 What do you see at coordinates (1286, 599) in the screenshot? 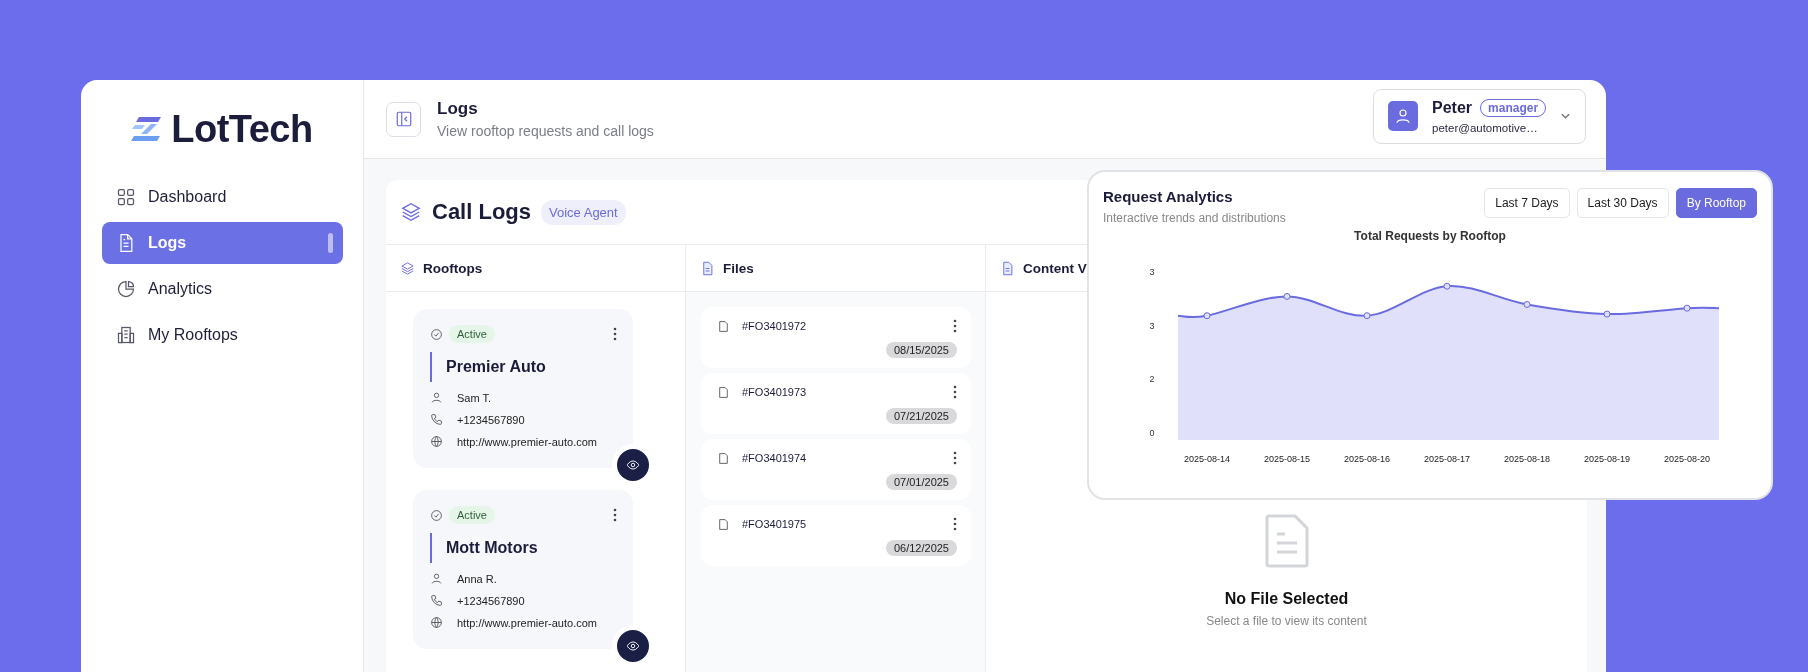
I see `empty-state-title: No File Selected` at bounding box center [1286, 599].